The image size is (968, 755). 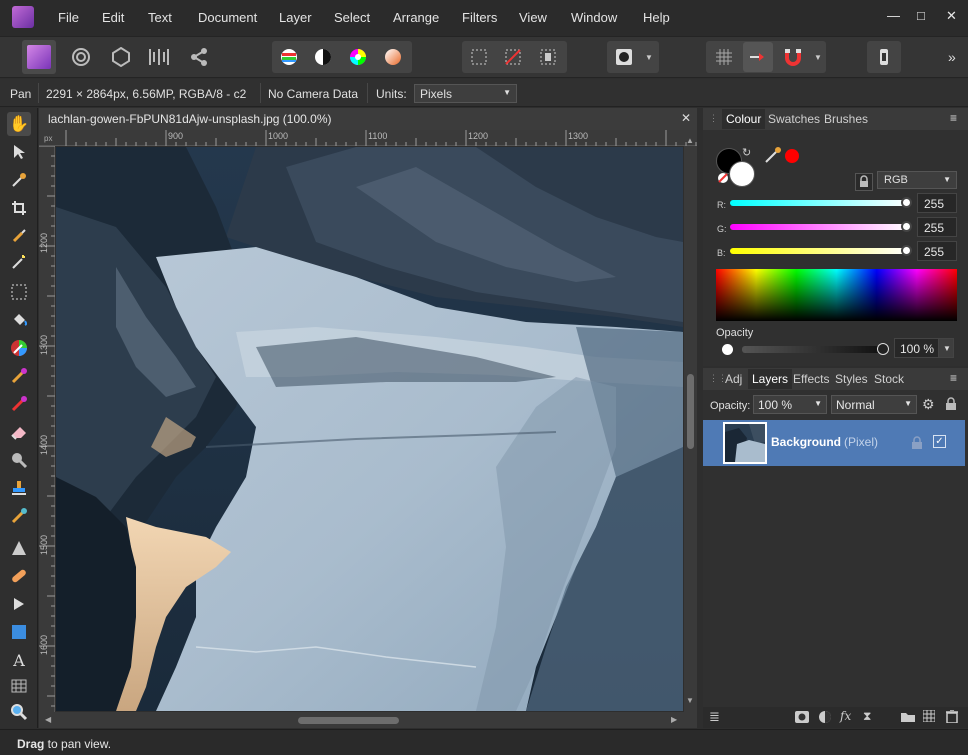 What do you see at coordinates (690, 140) in the screenshot?
I see `scroll-up-icon: ▲` at bounding box center [690, 140].